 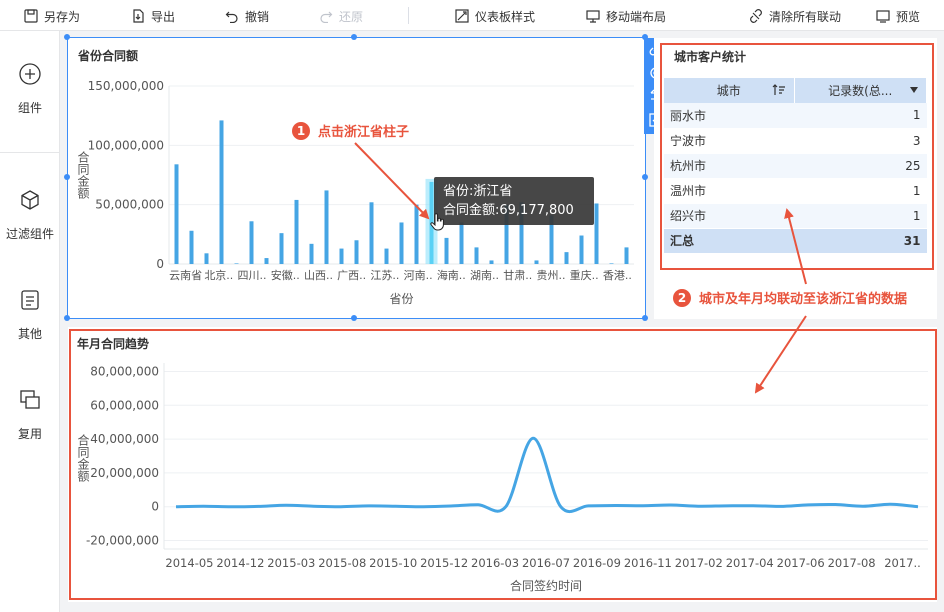 What do you see at coordinates (126, 145) in the screenshot?
I see `y-tick-label: 100,000,000` at bounding box center [126, 145].